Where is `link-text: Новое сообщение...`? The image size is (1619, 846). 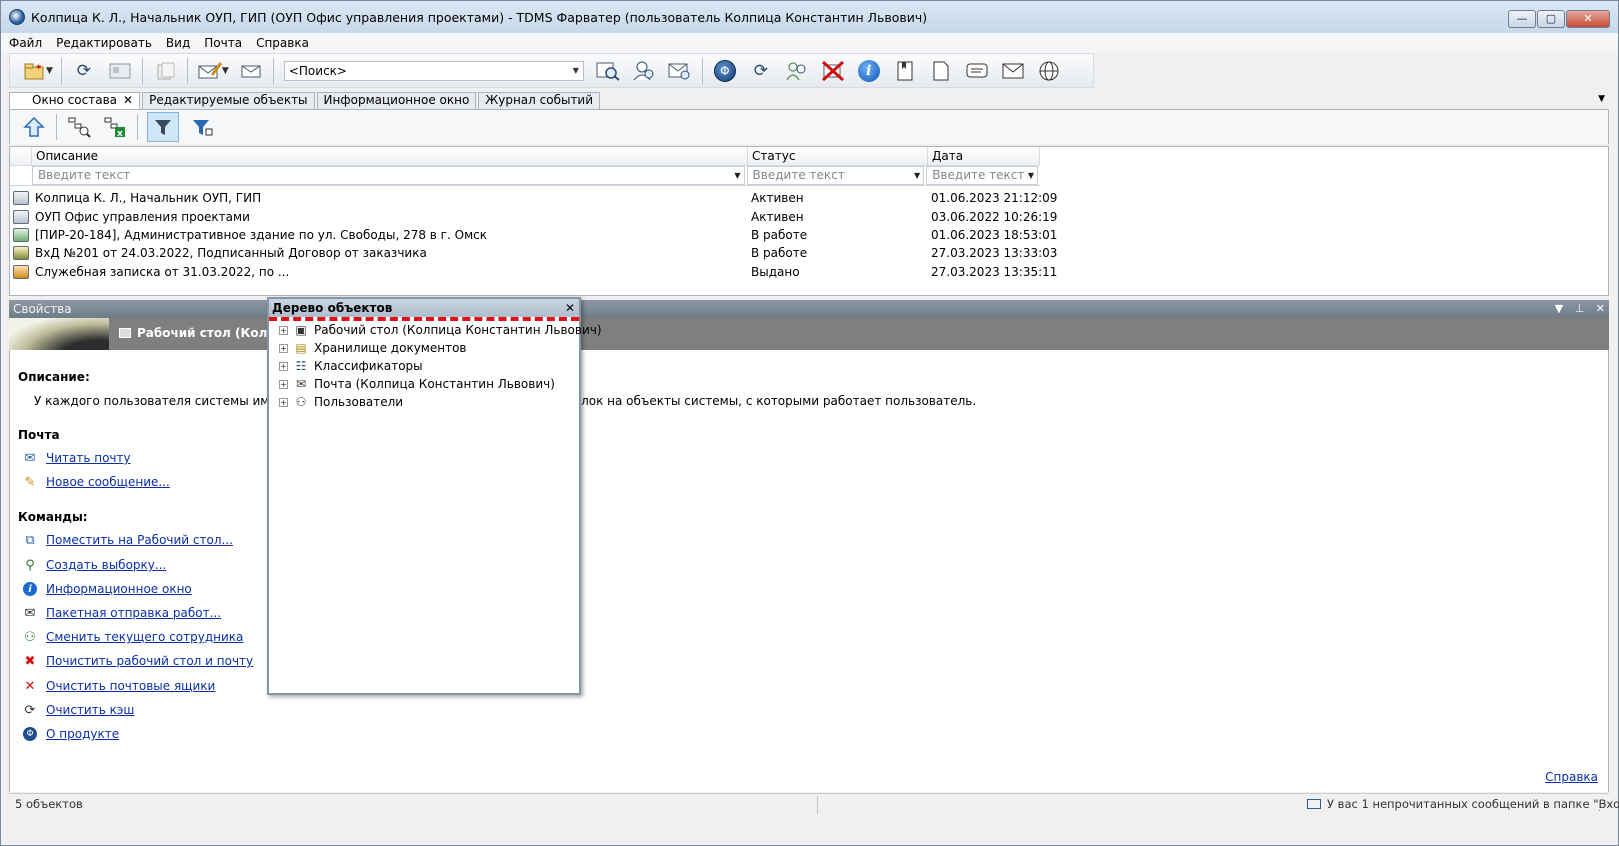
link-text: Новое сообщение... is located at coordinates (108, 482).